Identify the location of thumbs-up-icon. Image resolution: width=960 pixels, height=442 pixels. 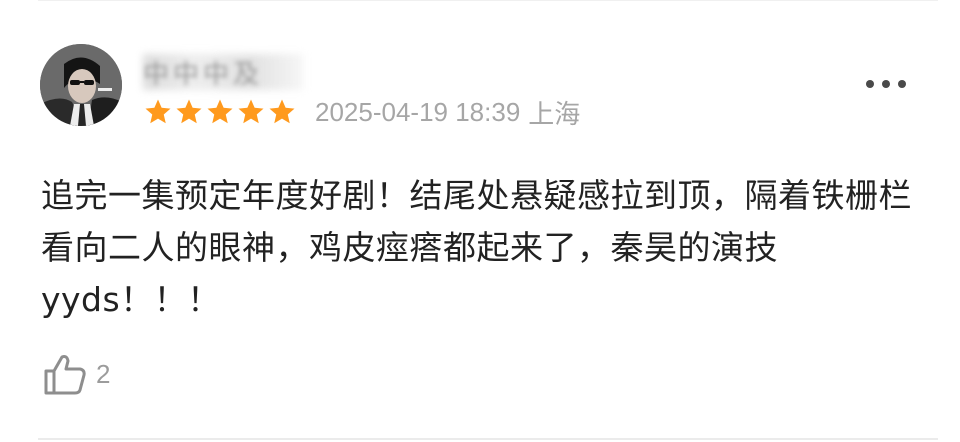
(65, 375).